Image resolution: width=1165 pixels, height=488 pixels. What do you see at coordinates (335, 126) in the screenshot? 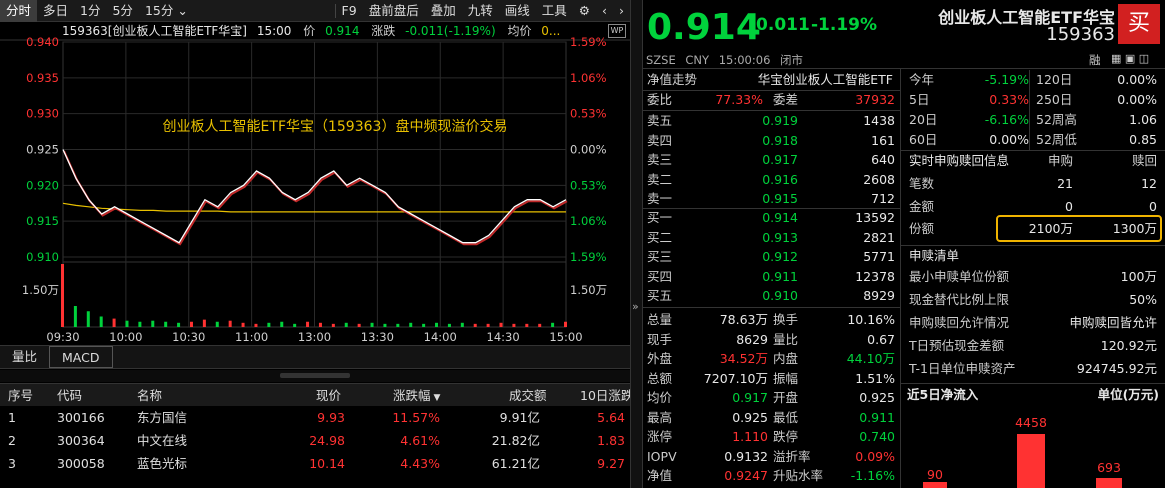
I see `chart-annotation: 创业板人工智能ETF华宝（159363）盘中频现溢价交易` at bounding box center [335, 126].